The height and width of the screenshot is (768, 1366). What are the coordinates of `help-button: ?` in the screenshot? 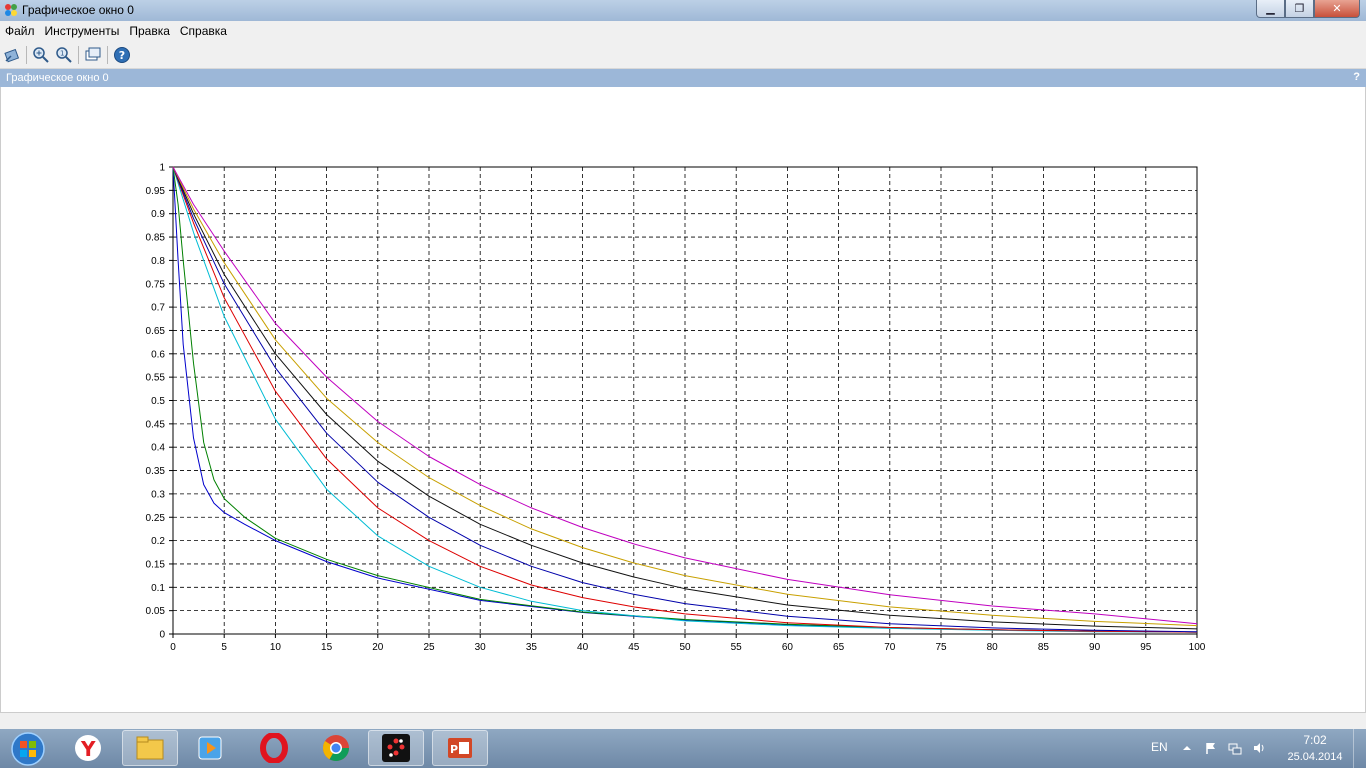 It's located at (122, 55).